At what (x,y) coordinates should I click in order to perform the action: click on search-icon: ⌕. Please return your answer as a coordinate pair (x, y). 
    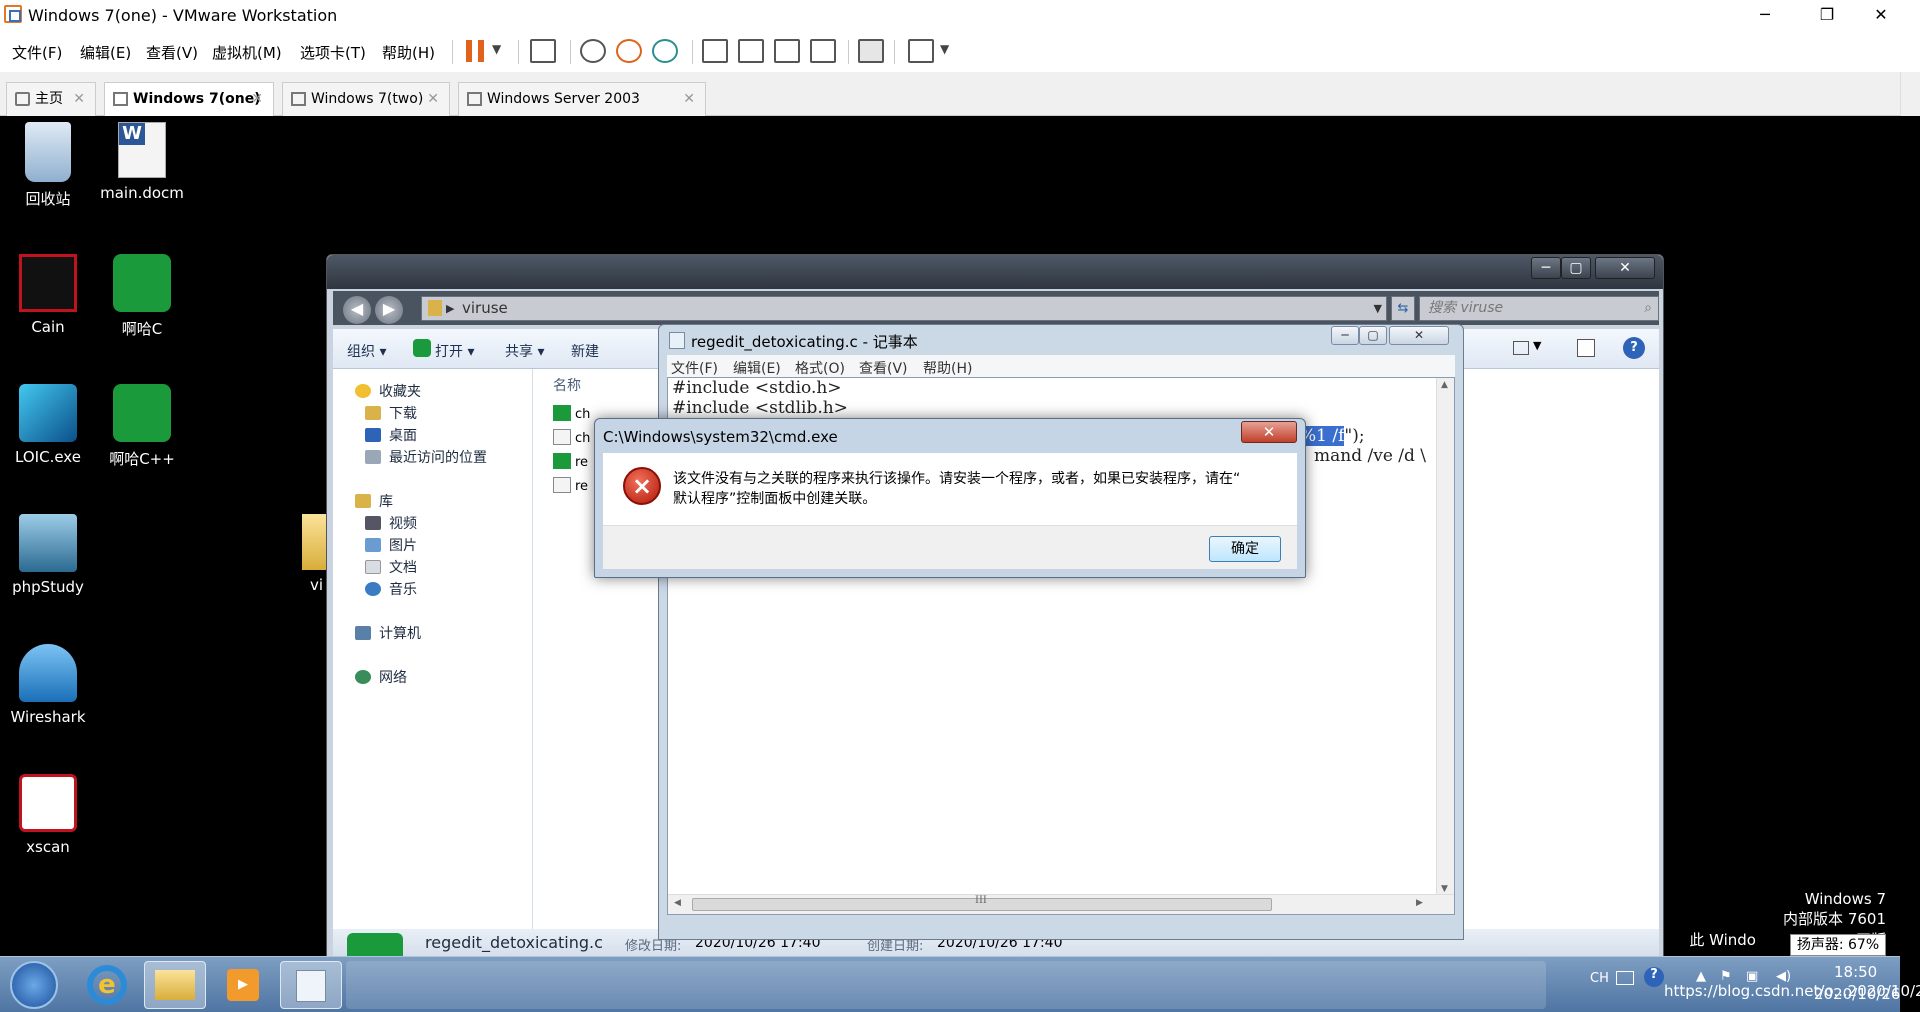
    Looking at the image, I should click on (1648, 308).